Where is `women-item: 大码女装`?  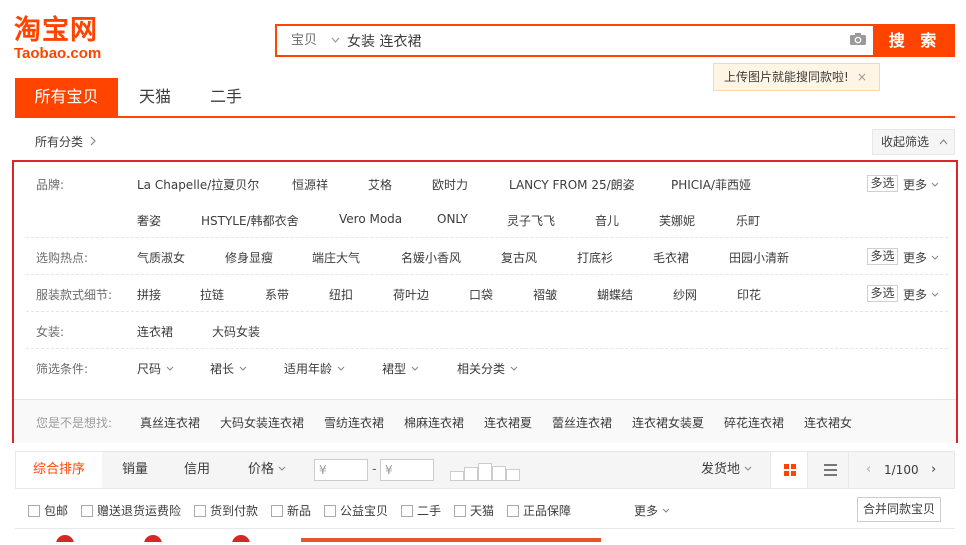
women-item: 大码女装 is located at coordinates (236, 331).